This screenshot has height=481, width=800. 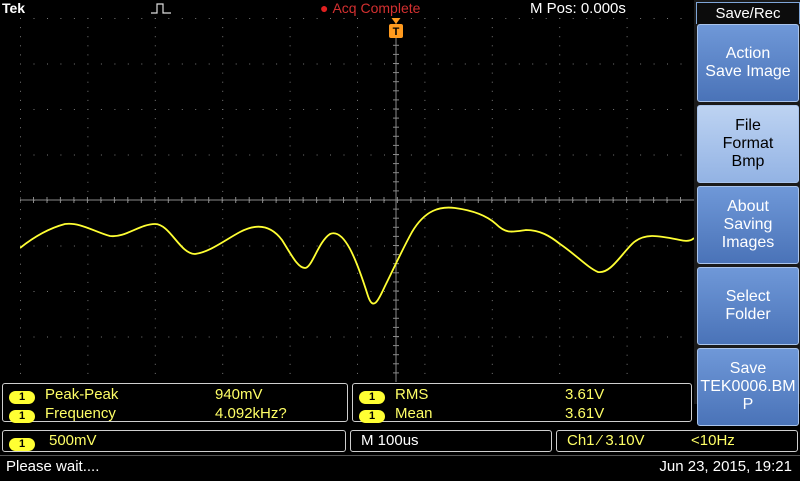 I want to click on acq-status-text: Acq Complete, so click(x=376, y=8).